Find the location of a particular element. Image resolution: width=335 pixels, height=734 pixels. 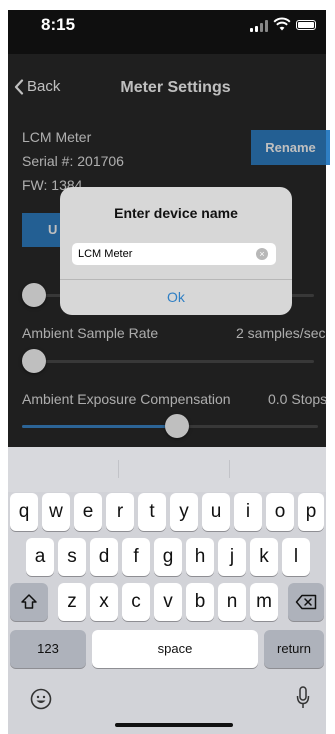

home-indicator is located at coordinates (174, 725).